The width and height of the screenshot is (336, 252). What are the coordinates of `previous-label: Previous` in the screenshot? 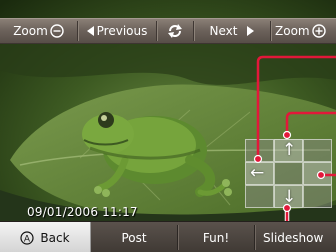 It's located at (122, 31).